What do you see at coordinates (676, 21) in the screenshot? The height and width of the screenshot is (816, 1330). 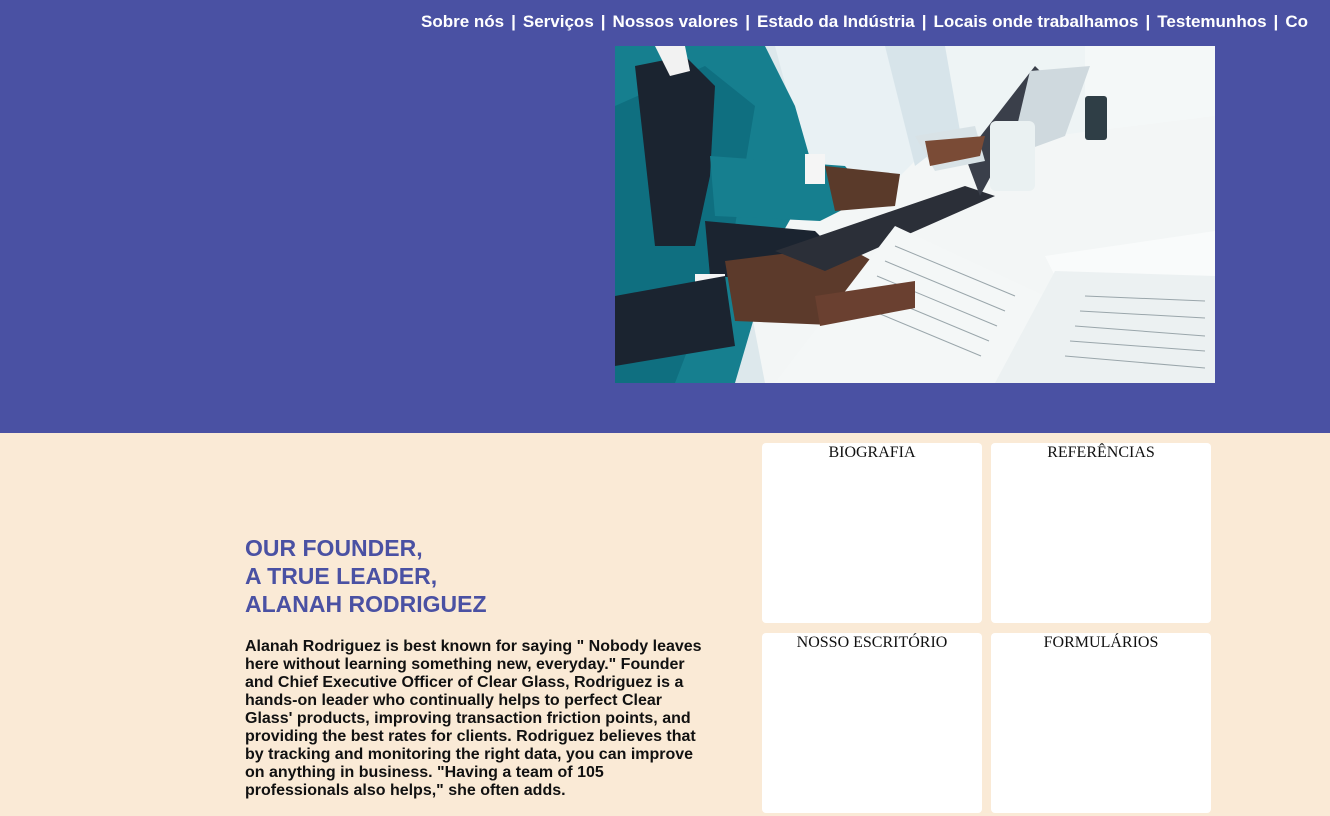 I see `nav-link-nossos-valores: Nossos valores` at bounding box center [676, 21].